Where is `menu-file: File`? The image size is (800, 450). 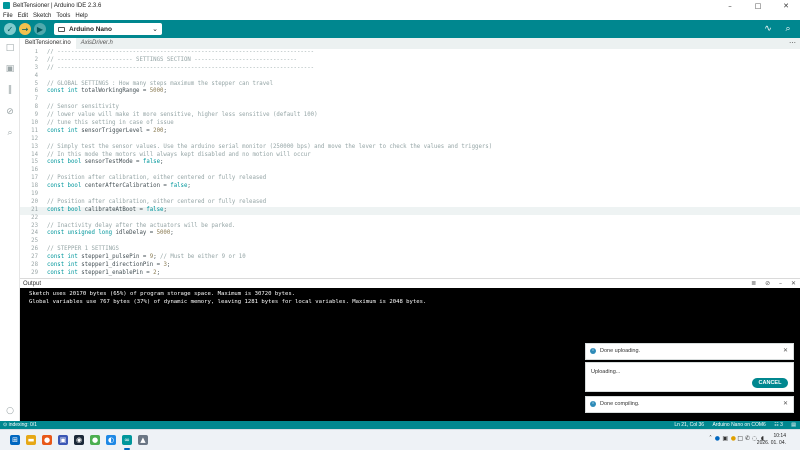 menu-file: File is located at coordinates (8, 16).